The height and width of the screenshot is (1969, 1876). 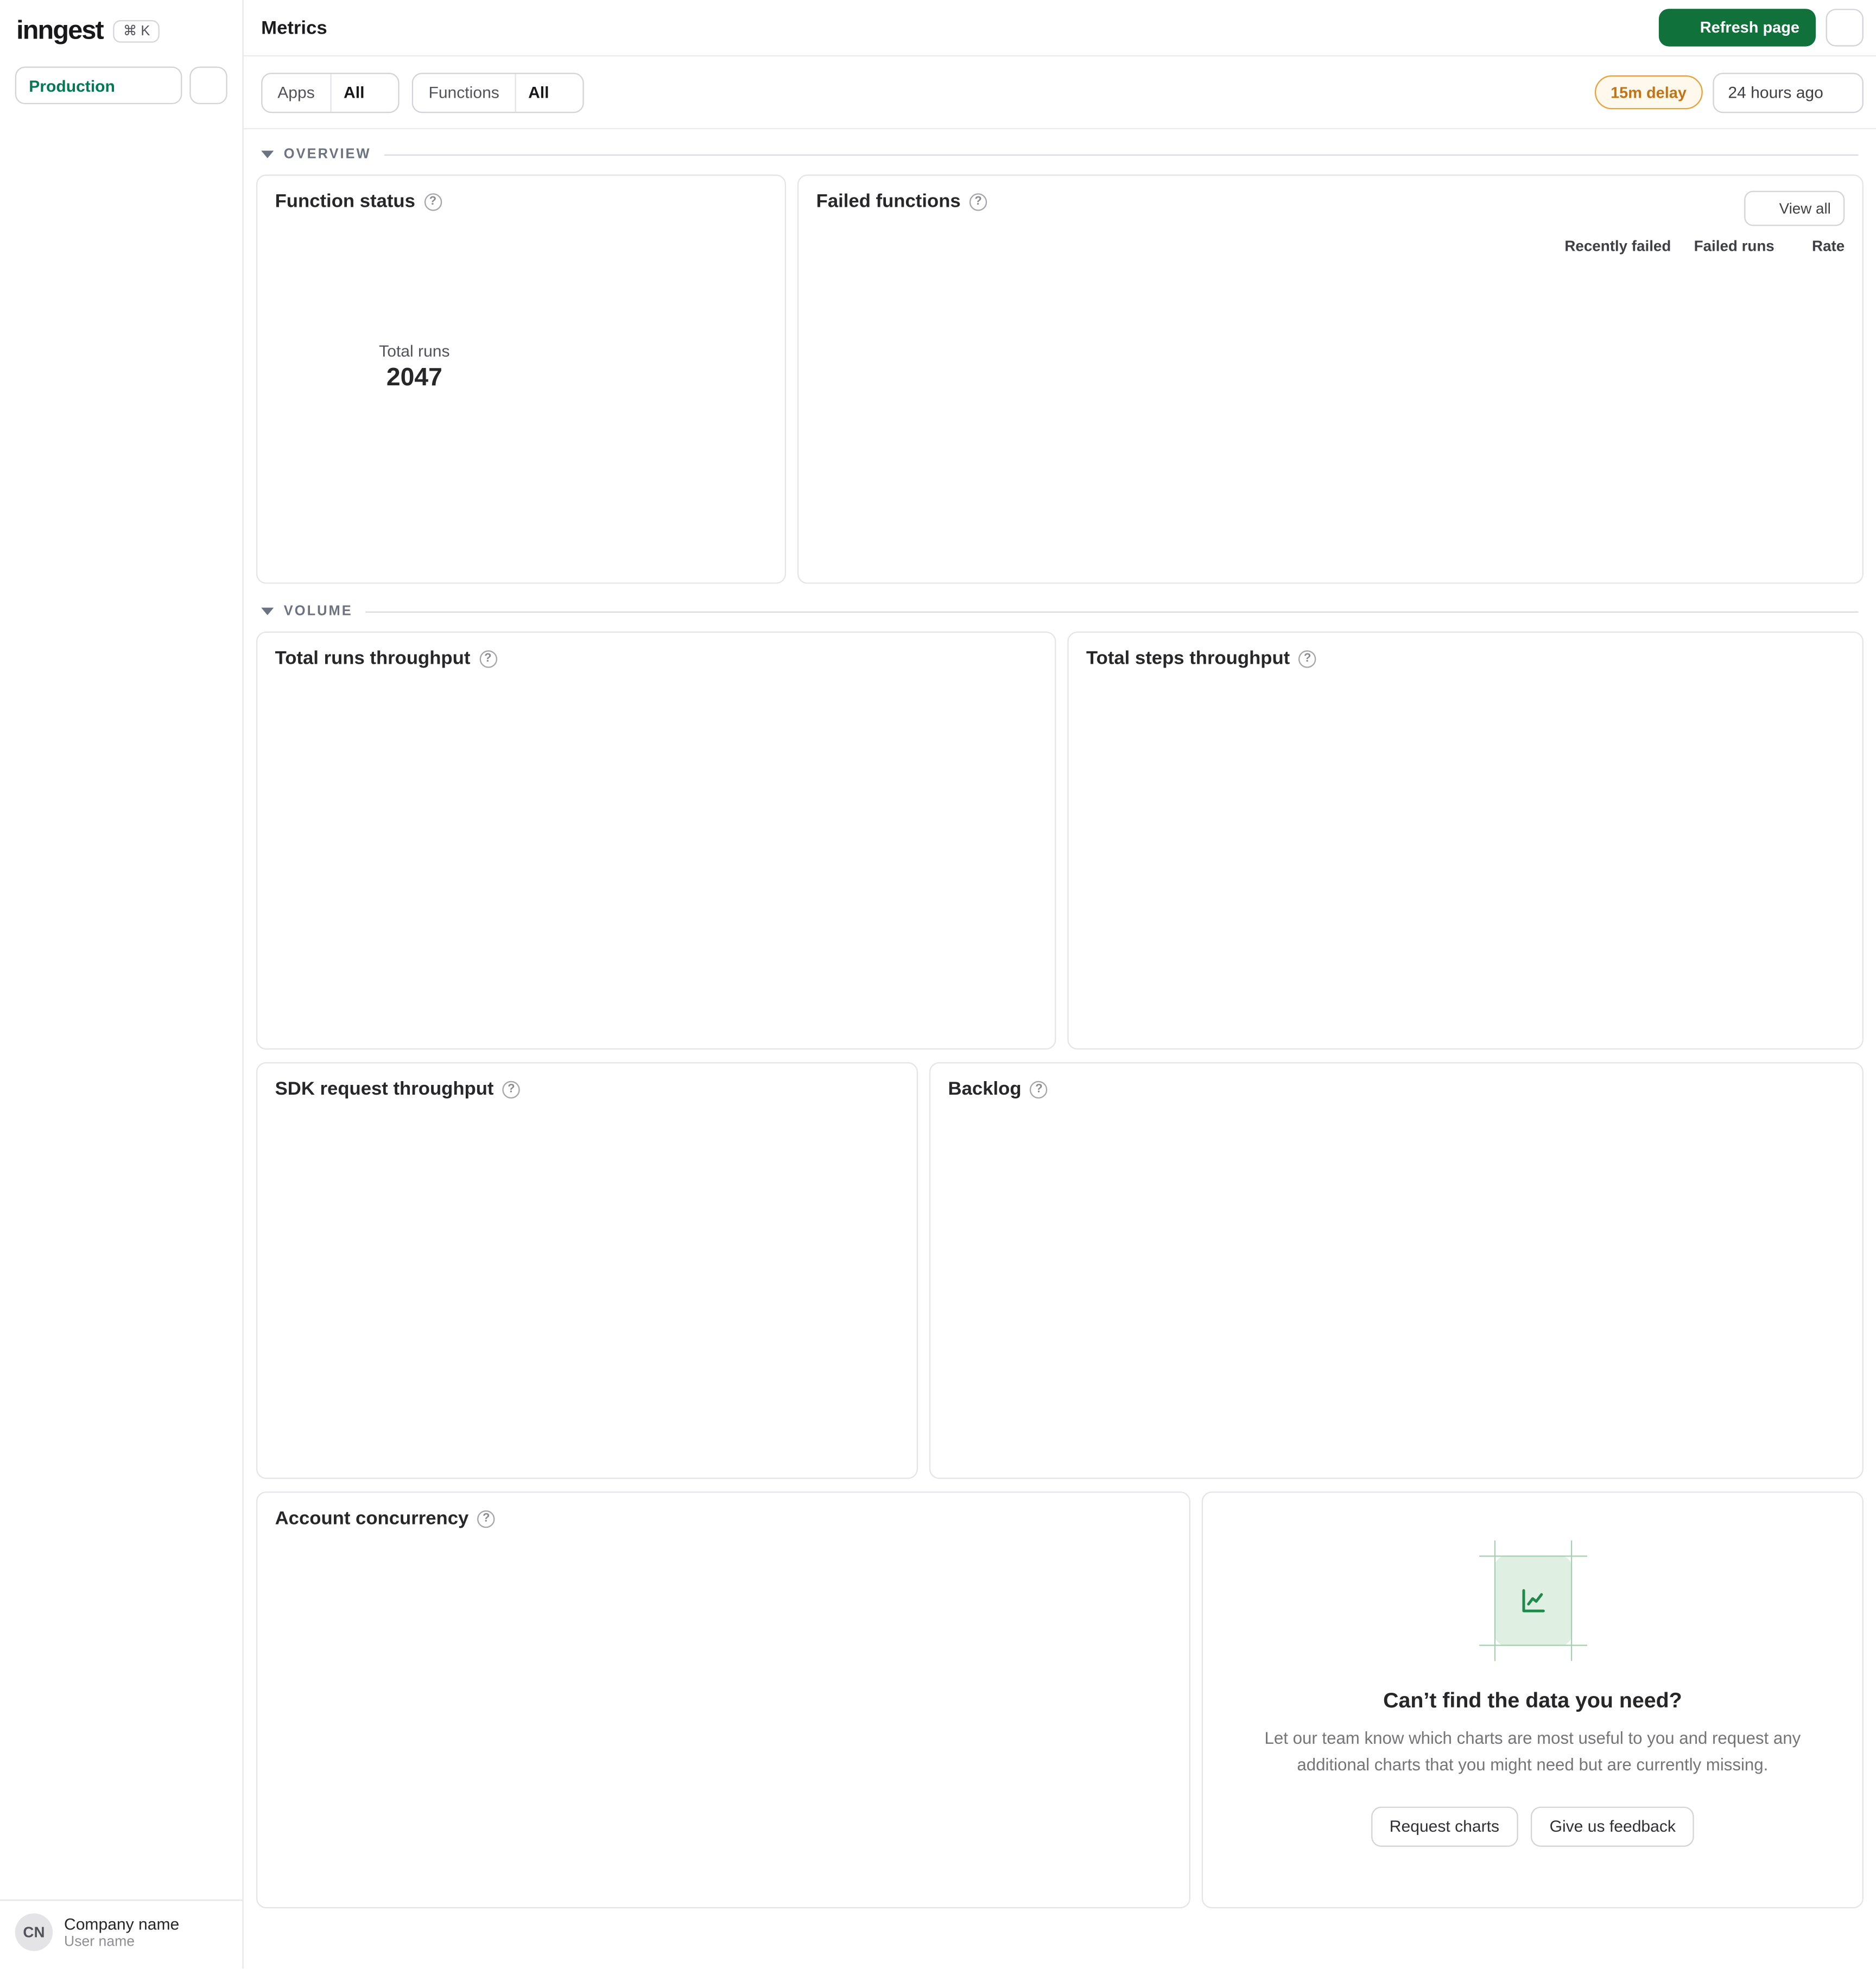 I want to click on total-steps-title: Total steps throughput, so click(x=1188, y=658).